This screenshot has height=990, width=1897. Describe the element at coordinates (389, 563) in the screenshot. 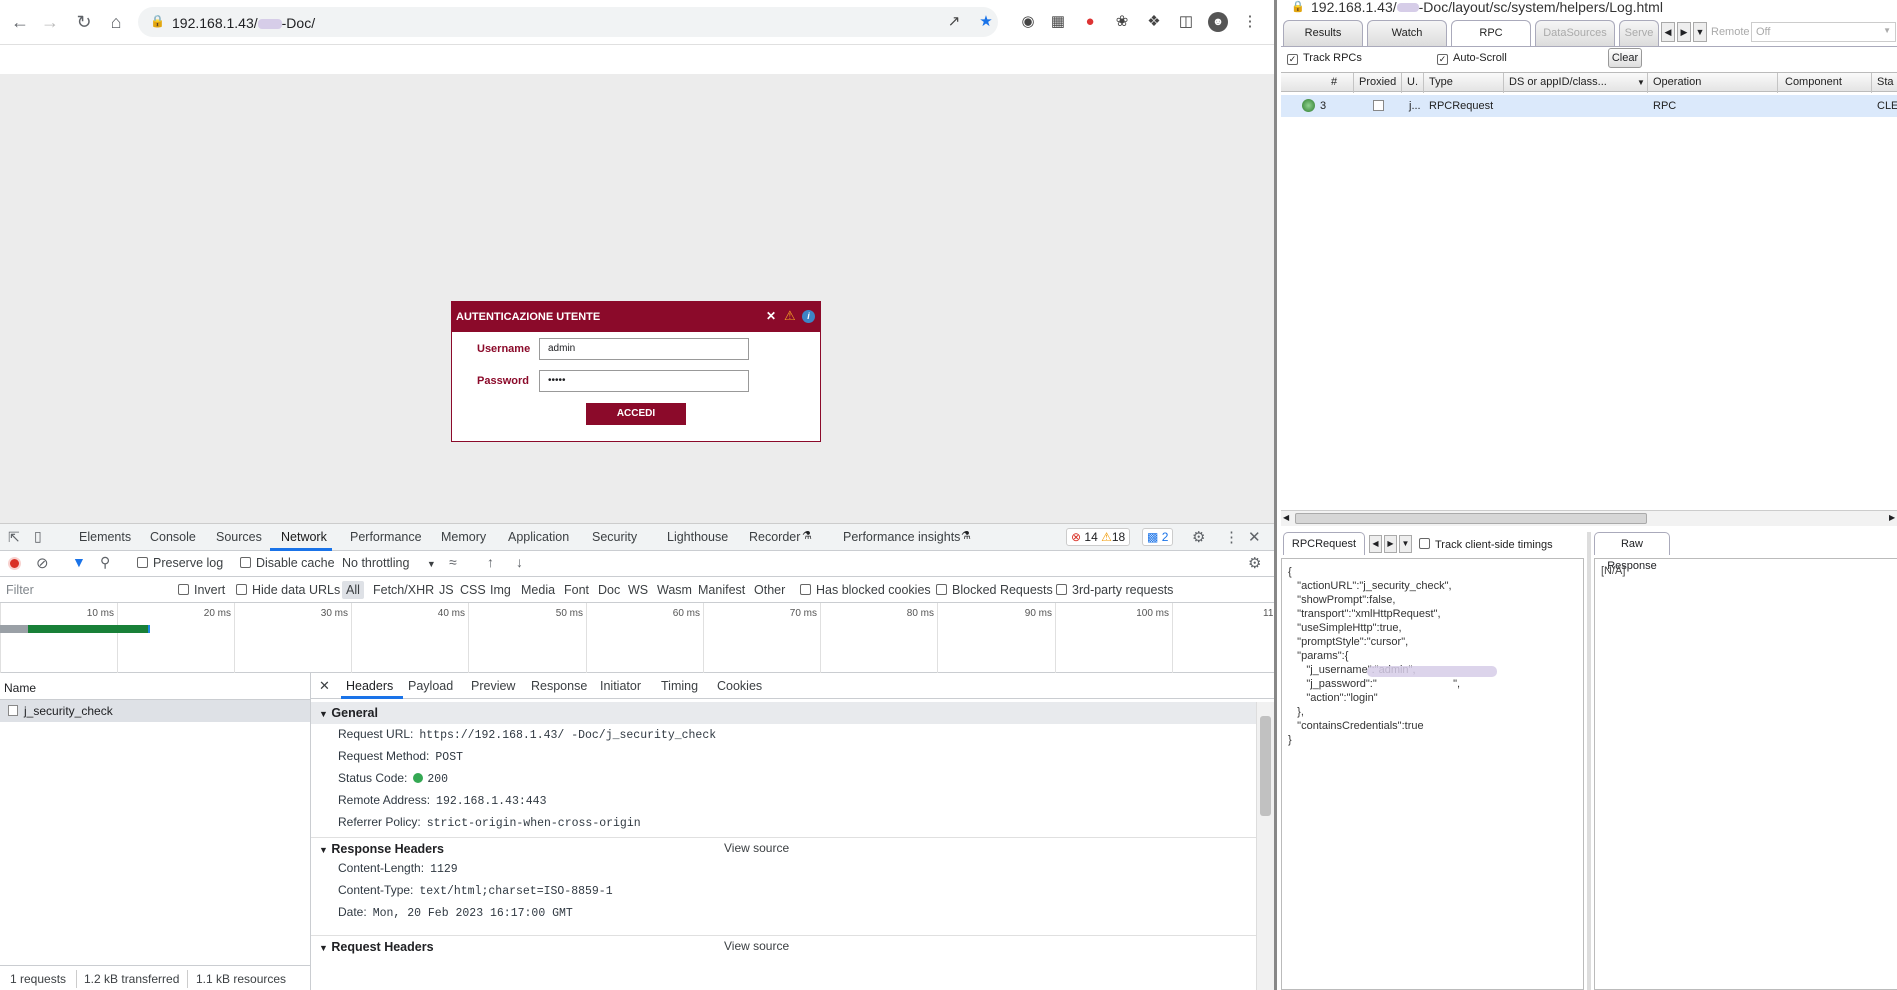

I see `throttling-select: No throttling ▼` at that location.